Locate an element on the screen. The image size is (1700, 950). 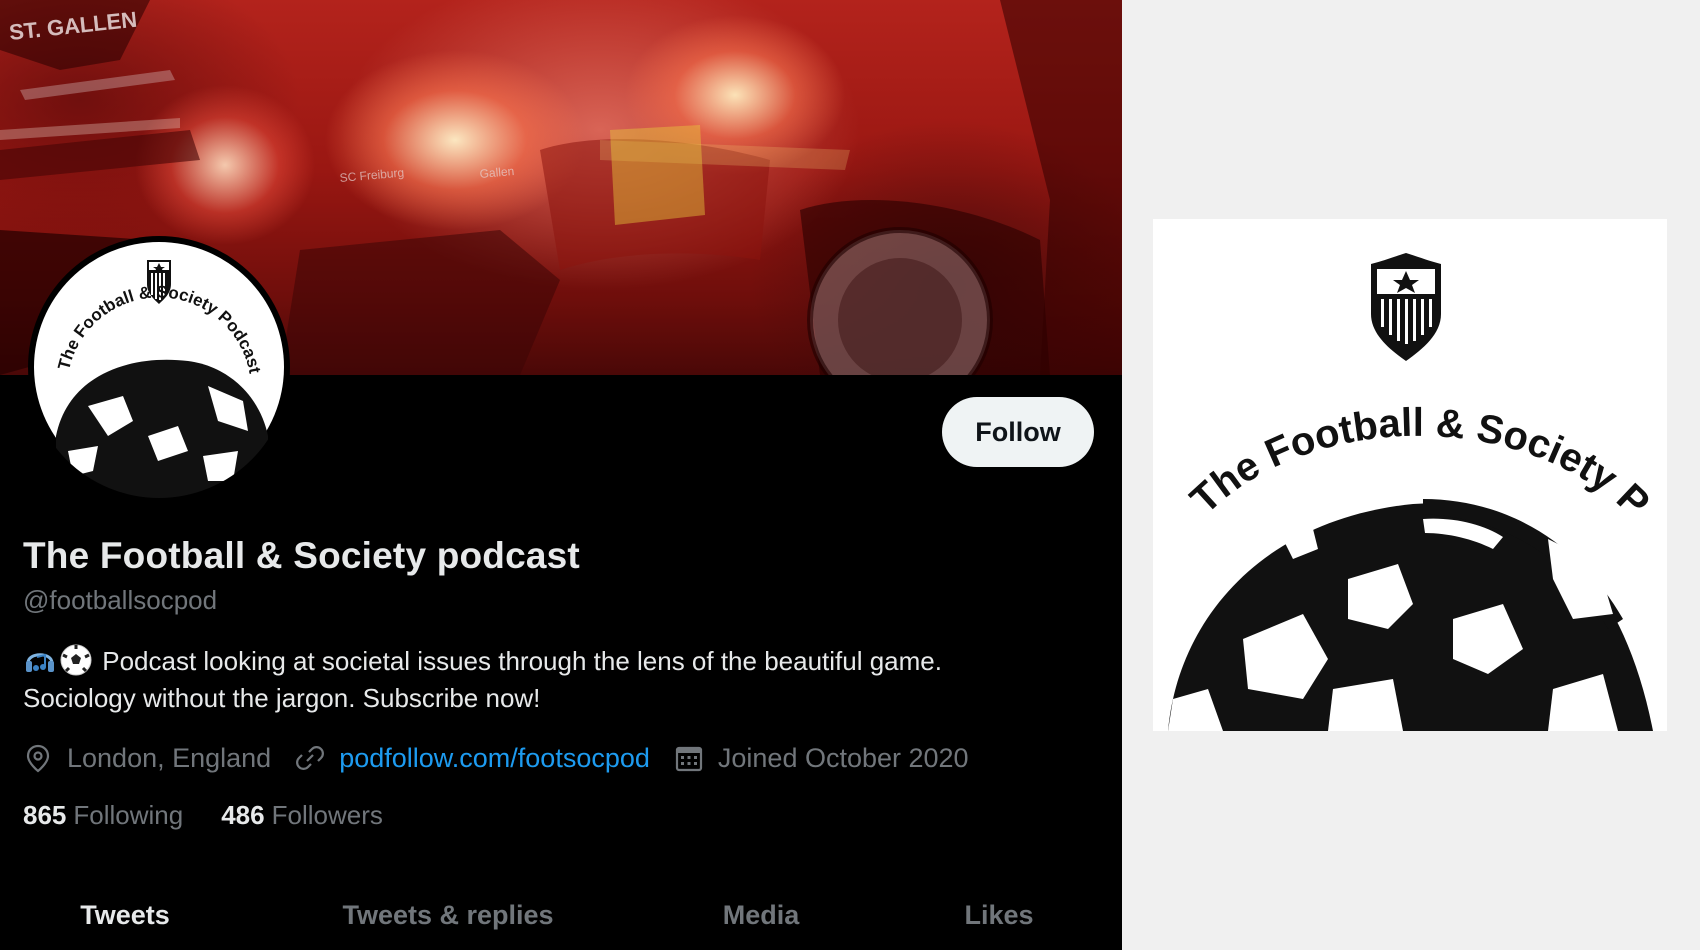
headphones-music-icon is located at coordinates (40, 660).